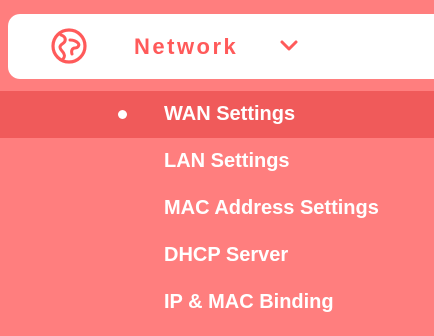 Image resolution: width=434 pixels, height=336 pixels. I want to click on submenu-item-wan-settings: WAN Settings, so click(217, 114).